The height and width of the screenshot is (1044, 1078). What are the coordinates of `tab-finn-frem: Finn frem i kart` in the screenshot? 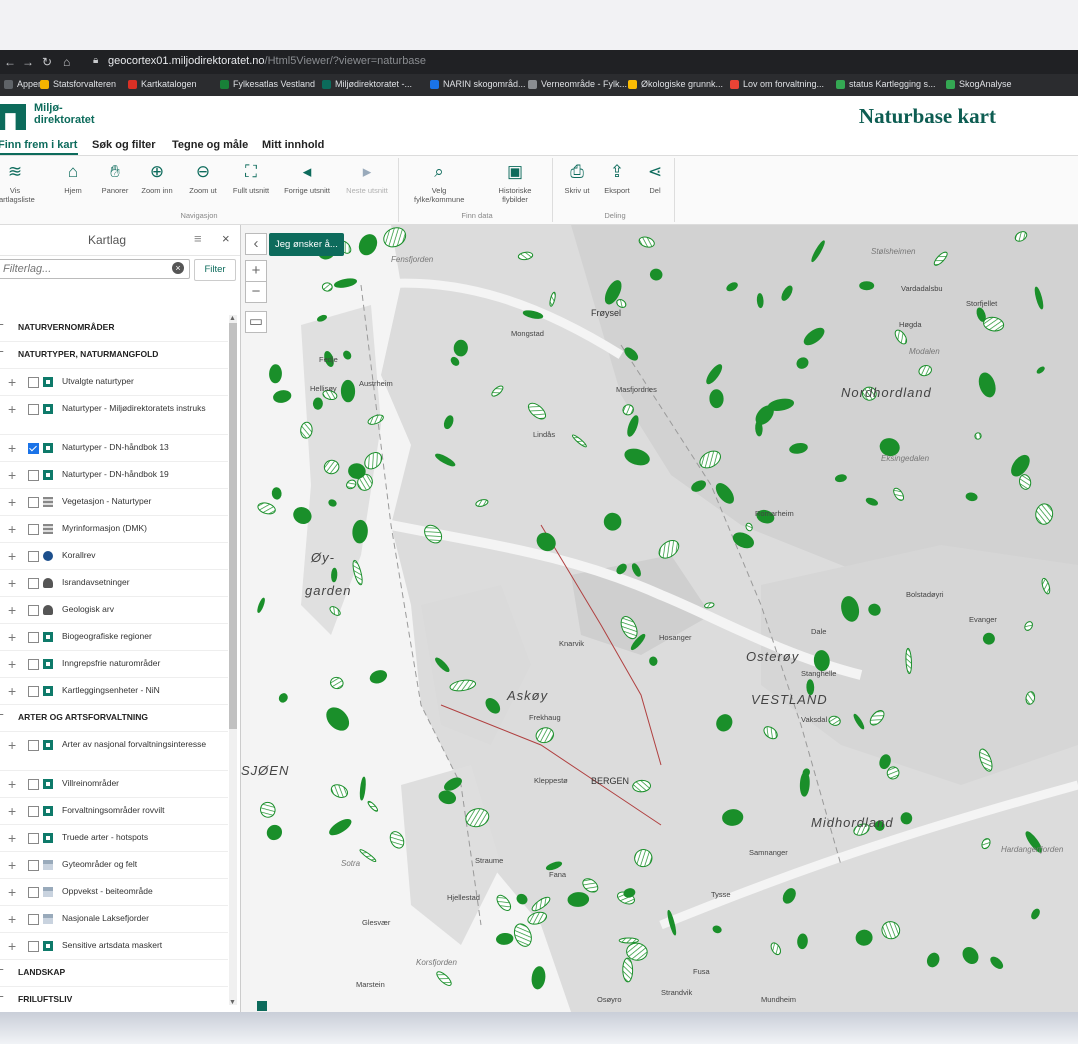 It's located at (38, 145).